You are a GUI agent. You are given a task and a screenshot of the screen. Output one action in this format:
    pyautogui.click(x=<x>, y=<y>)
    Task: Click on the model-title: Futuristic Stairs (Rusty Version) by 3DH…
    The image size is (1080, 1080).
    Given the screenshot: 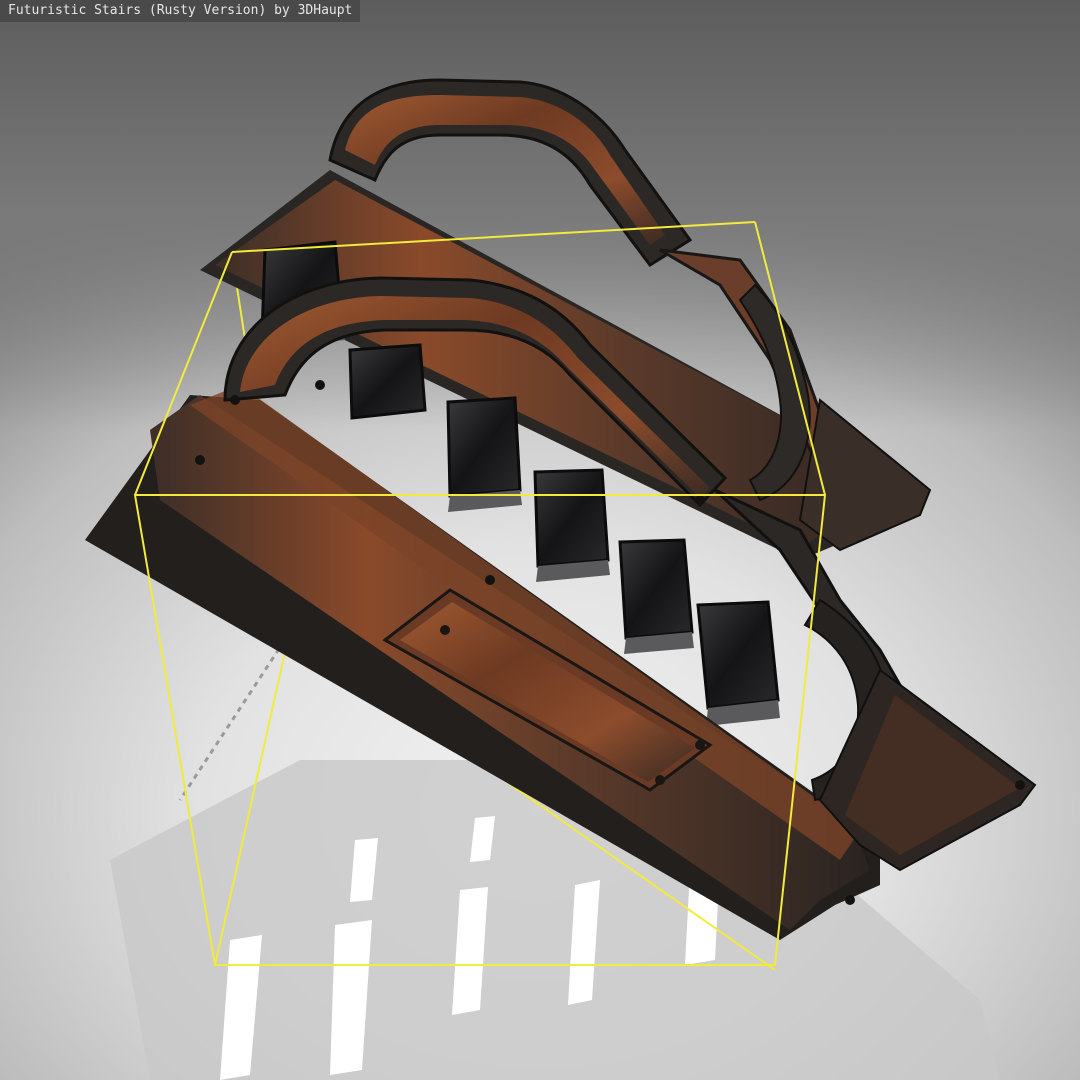 What is the action you would take?
    pyautogui.click(x=180, y=11)
    